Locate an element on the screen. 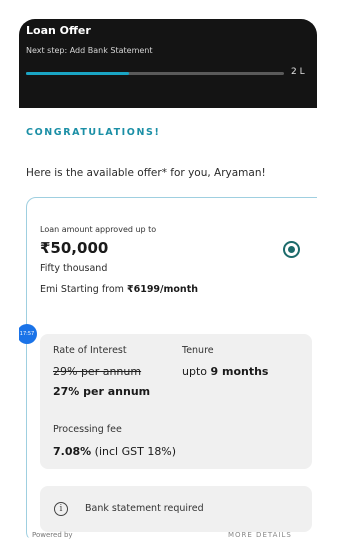 This screenshot has height=559, width=337. loan-amount-words: Fifty thousand is located at coordinates (74, 268).